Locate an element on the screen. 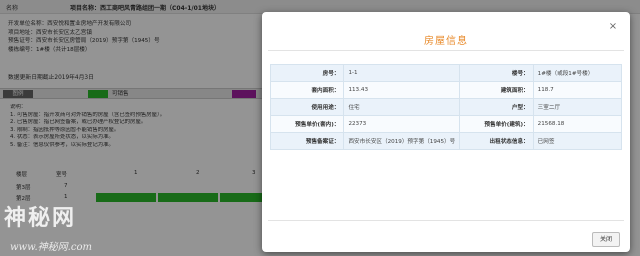 The width and height of the screenshot is (640, 256). room-number-label: 房号： is located at coordinates (307, 73).